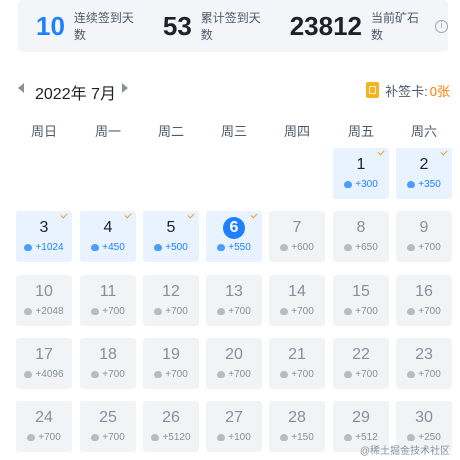 Image resolution: width=460 pixels, height=460 pixels. I want to click on calendar-day: 24 +700, so click(44, 426).